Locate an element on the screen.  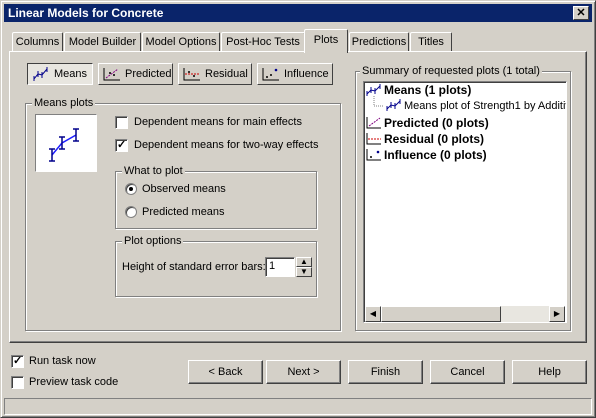
spin-down-button: ▼ is located at coordinates (304, 272).